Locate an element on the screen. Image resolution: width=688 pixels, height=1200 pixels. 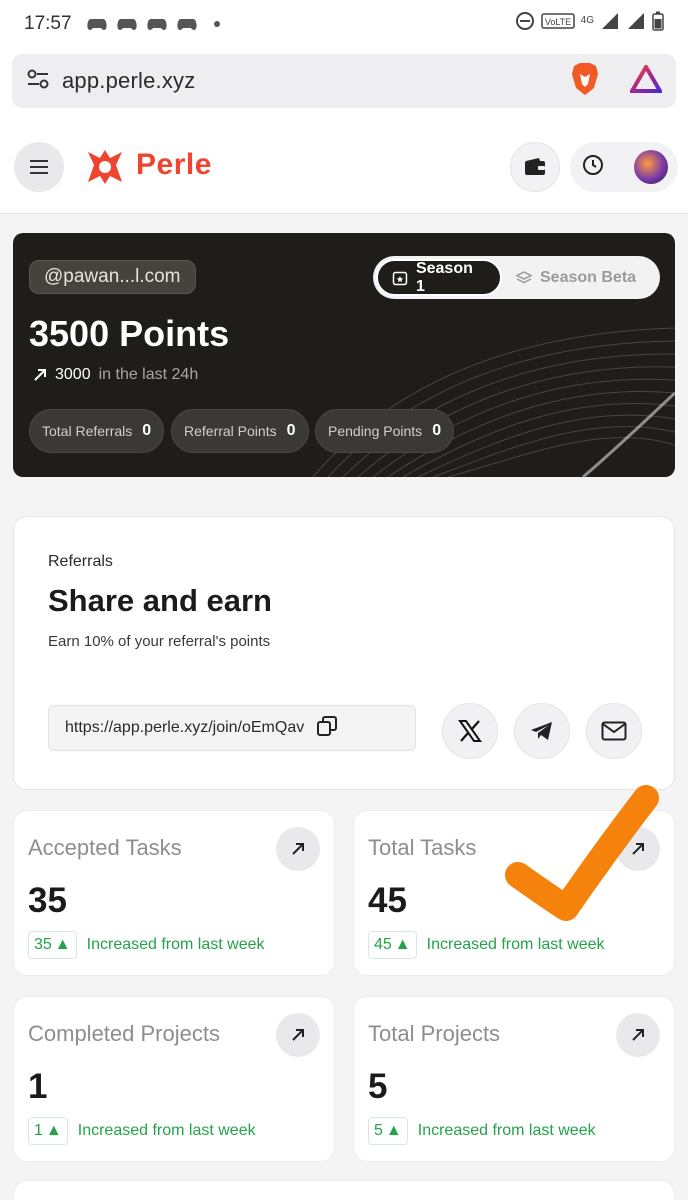
history-button is located at coordinates (593, 167).